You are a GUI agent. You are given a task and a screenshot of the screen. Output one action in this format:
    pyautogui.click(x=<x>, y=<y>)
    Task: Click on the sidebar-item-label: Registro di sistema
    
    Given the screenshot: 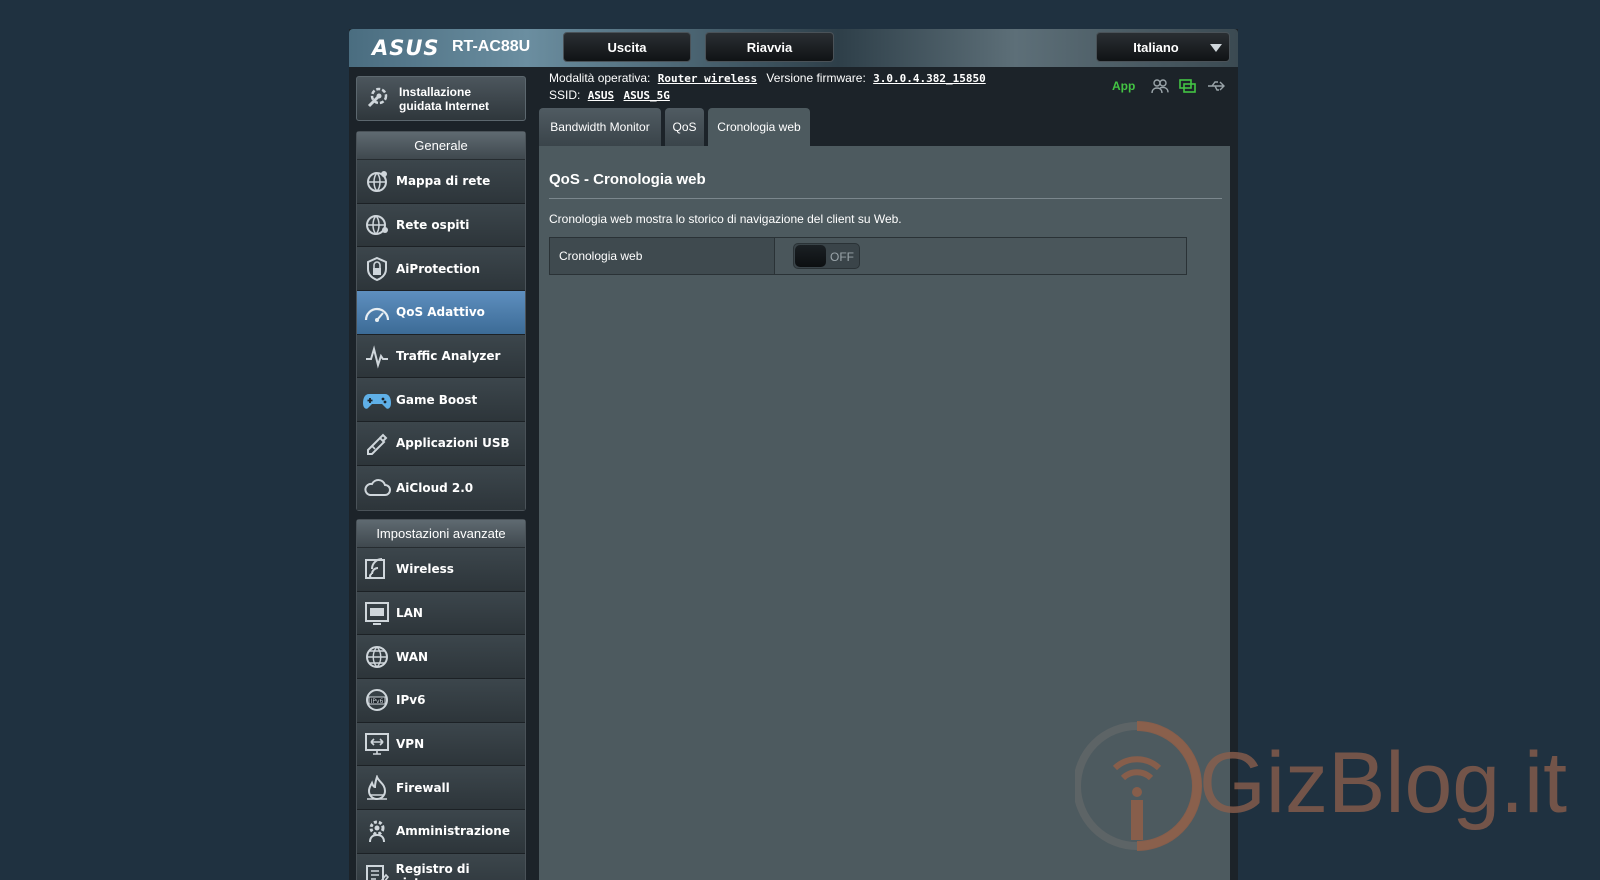 What is the action you would take?
    pyautogui.click(x=432, y=870)
    